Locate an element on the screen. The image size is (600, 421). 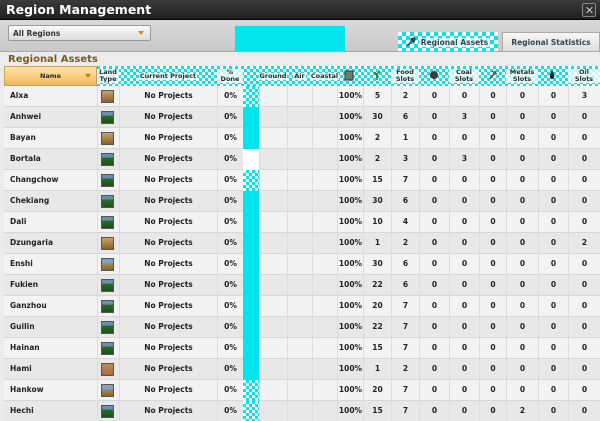
table-row: Bayan No Projects 0% 100% 2 1 0 0 0 0 0 0 is located at coordinates (302, 138).